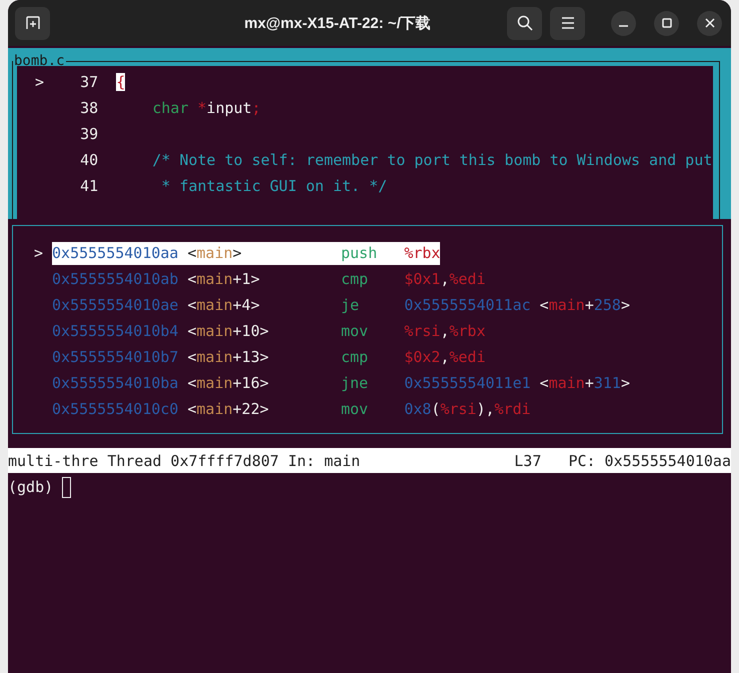 This screenshot has width=739, height=673. What do you see at coordinates (88, 186) in the screenshot?
I see `line-number: 41` at bounding box center [88, 186].